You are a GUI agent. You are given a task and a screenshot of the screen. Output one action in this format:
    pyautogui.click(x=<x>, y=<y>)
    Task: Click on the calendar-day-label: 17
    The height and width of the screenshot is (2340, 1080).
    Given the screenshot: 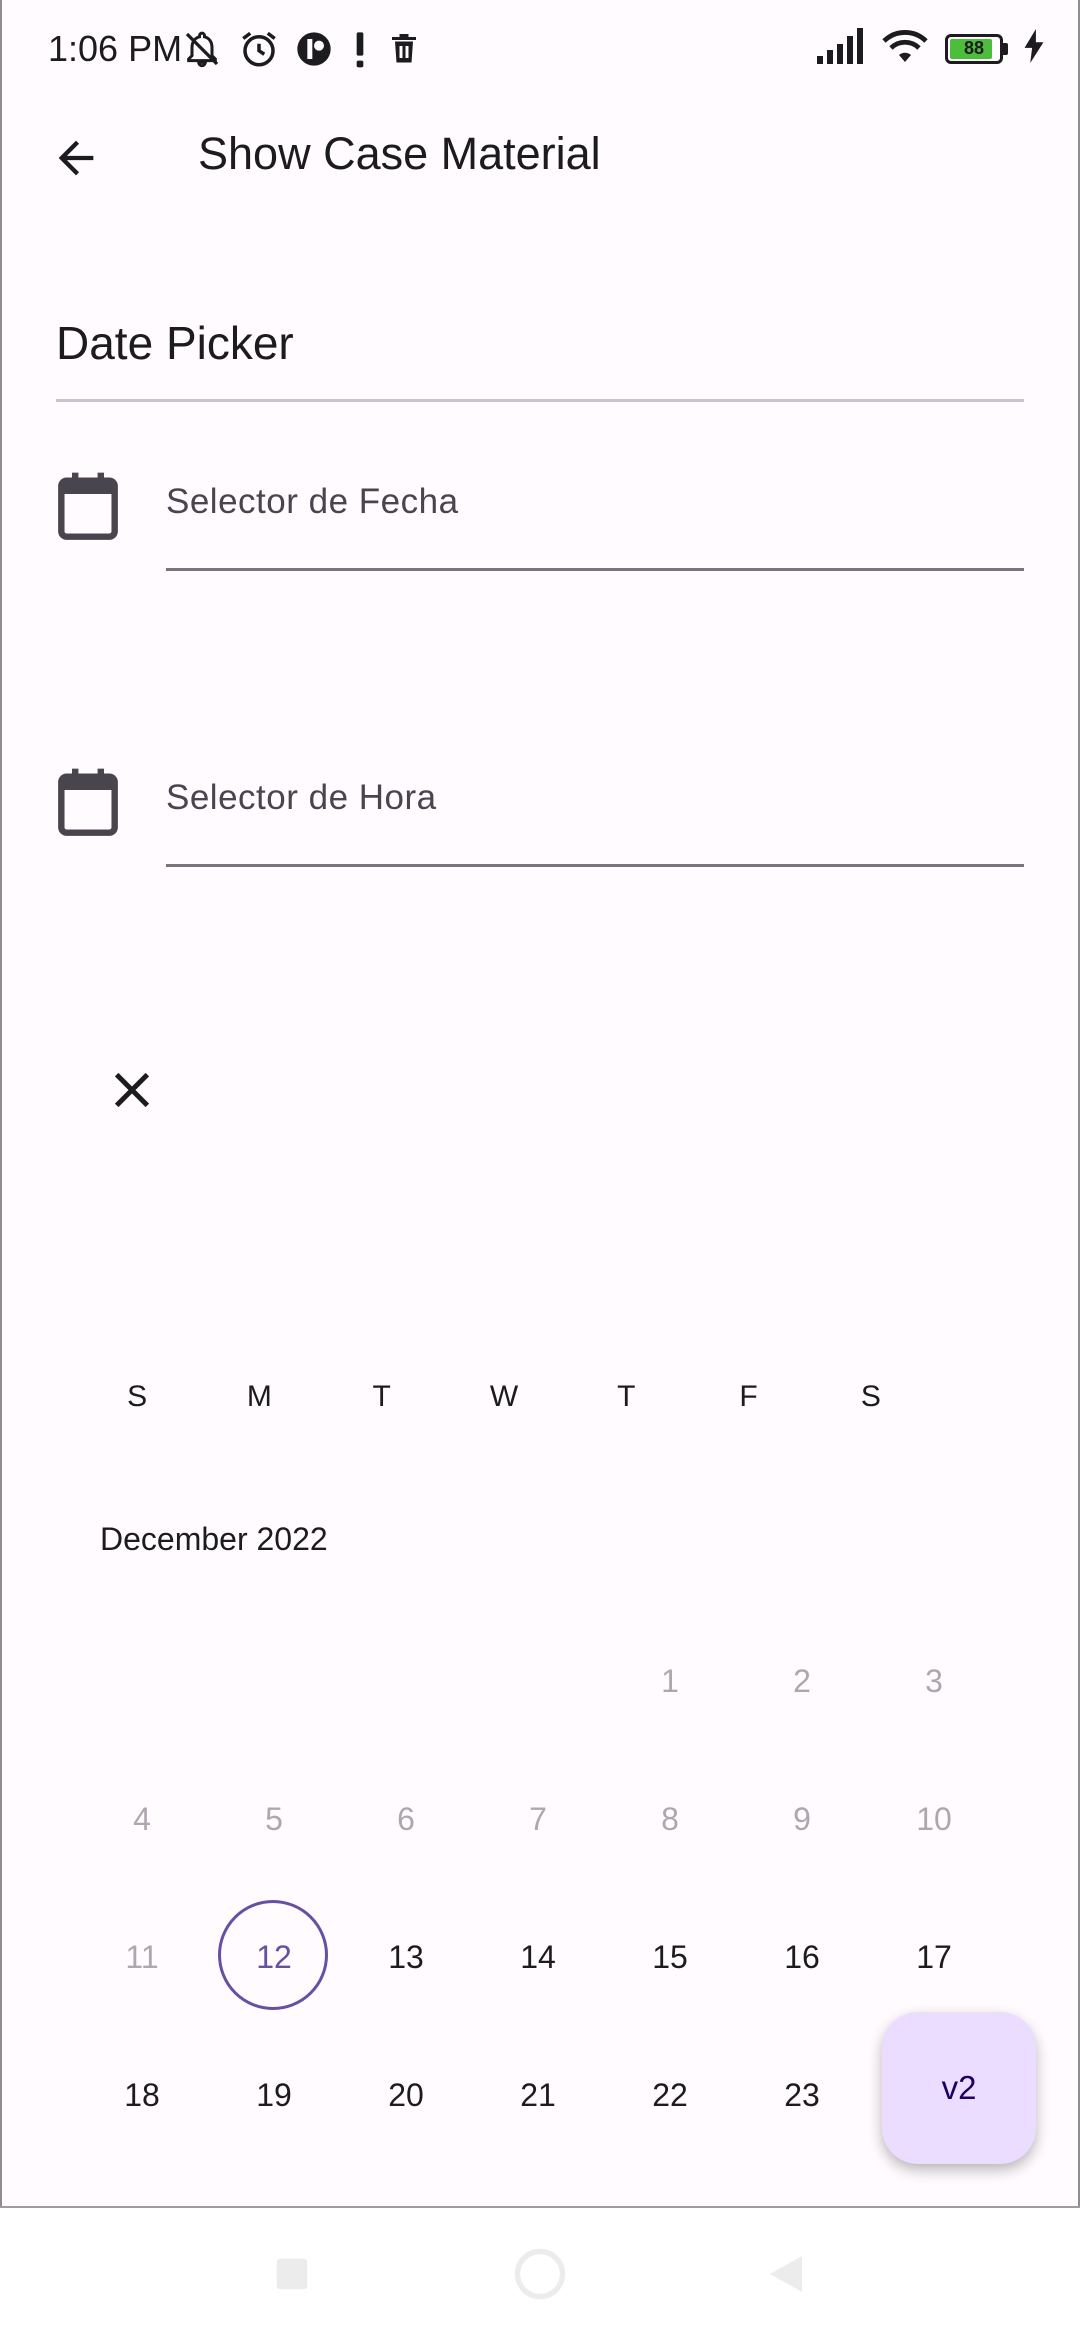 What is the action you would take?
    pyautogui.click(x=934, y=1956)
    